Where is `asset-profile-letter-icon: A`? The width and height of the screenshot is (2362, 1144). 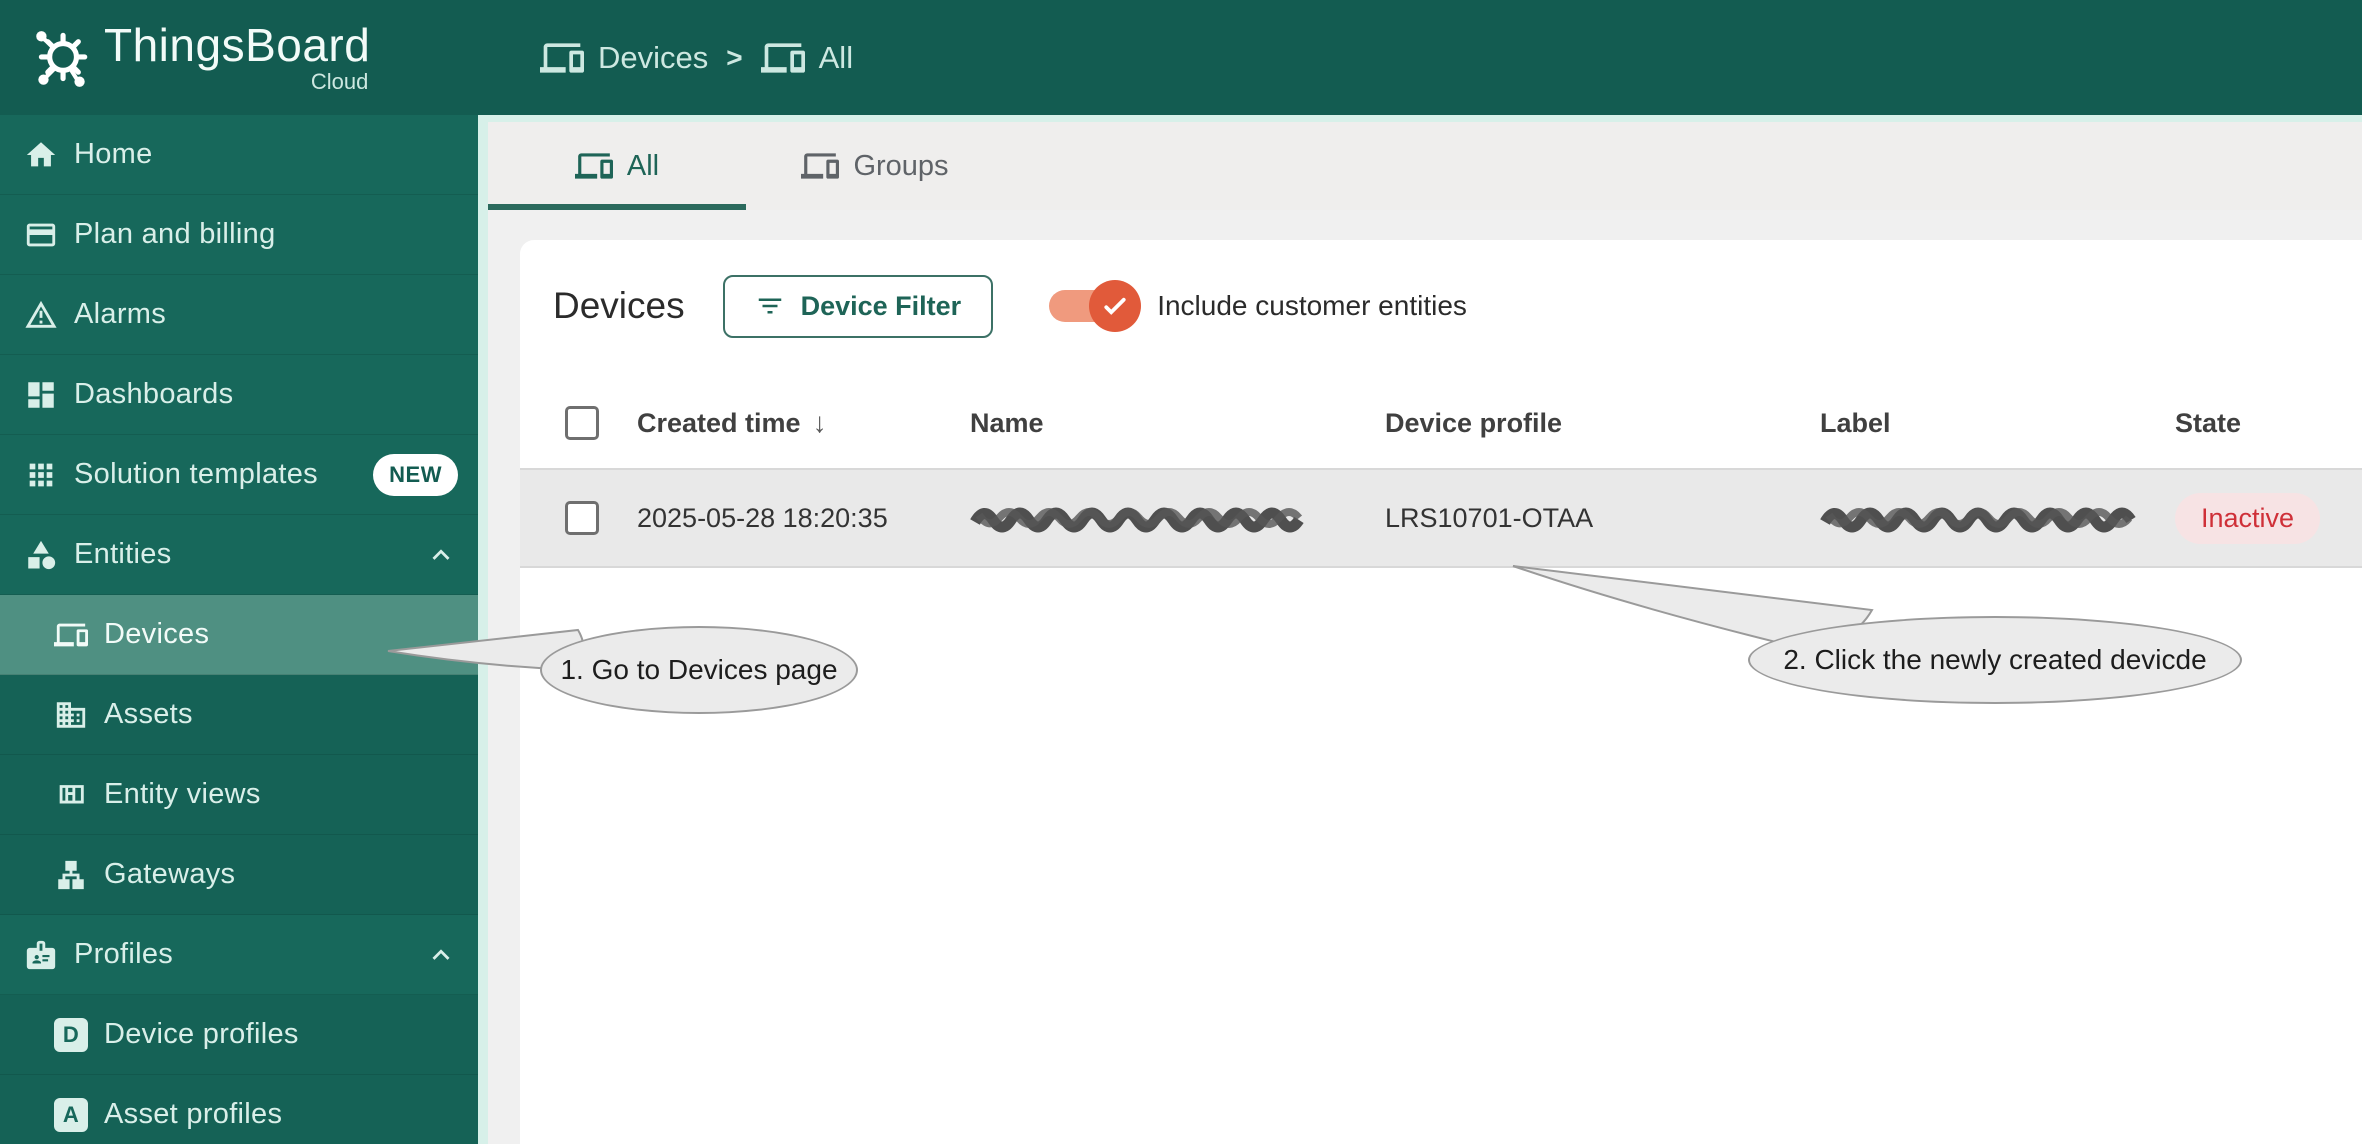
asset-profile-letter-icon: A is located at coordinates (71, 1114).